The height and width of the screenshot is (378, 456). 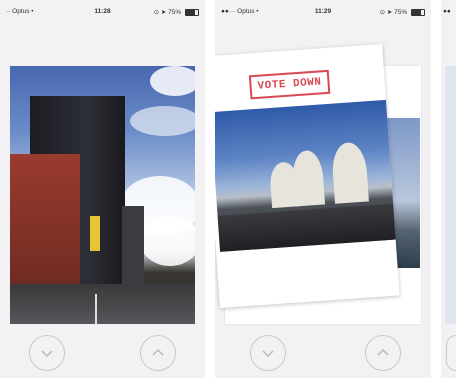 What do you see at coordinates (45, 224) in the screenshot?
I see `red-building` at bounding box center [45, 224].